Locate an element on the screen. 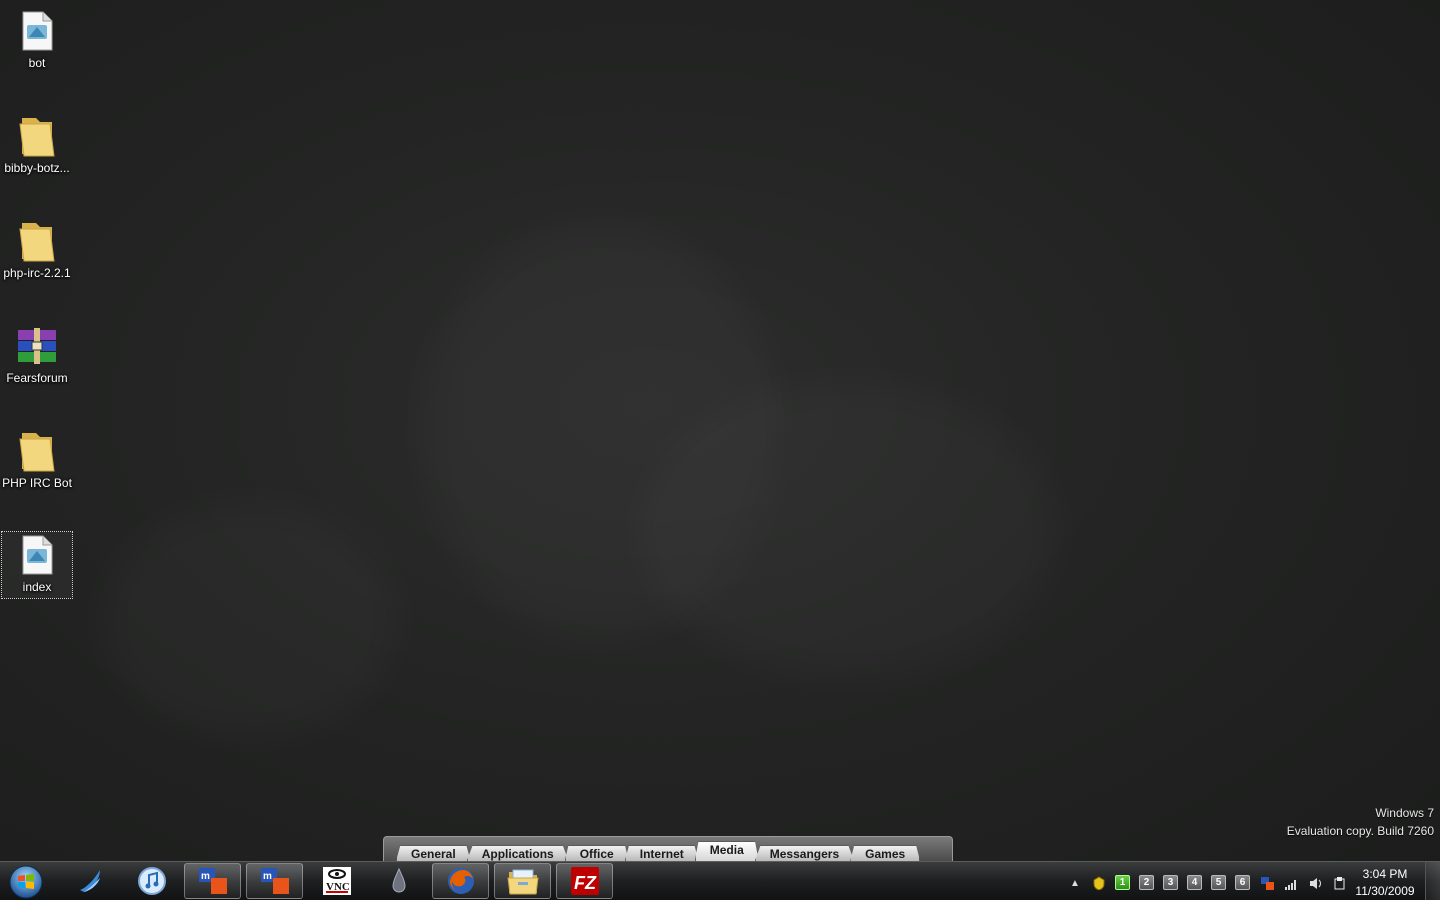 This screenshot has width=1440, height=900. svg-text: FZ is located at coordinates (585, 883).